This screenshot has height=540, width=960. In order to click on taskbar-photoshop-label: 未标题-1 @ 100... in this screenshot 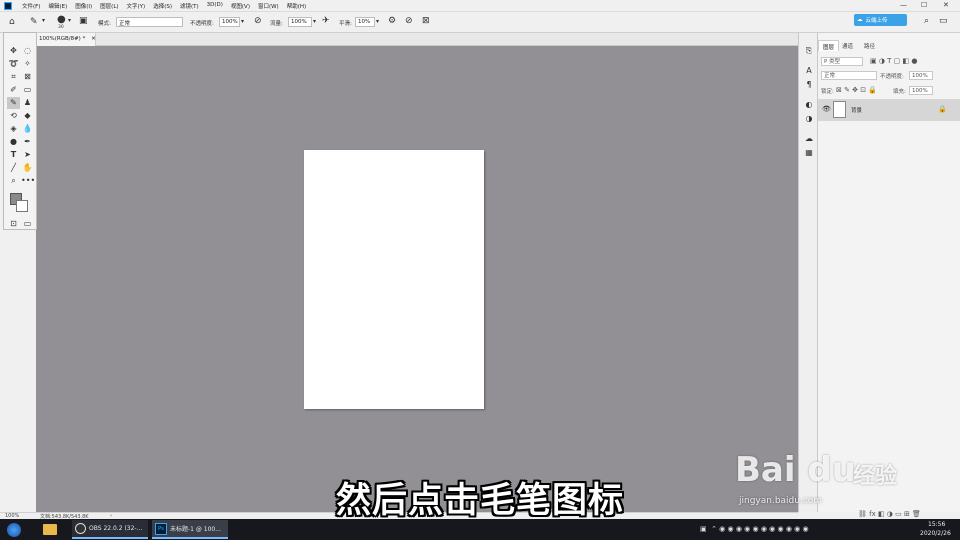, I will do `click(195, 529)`.